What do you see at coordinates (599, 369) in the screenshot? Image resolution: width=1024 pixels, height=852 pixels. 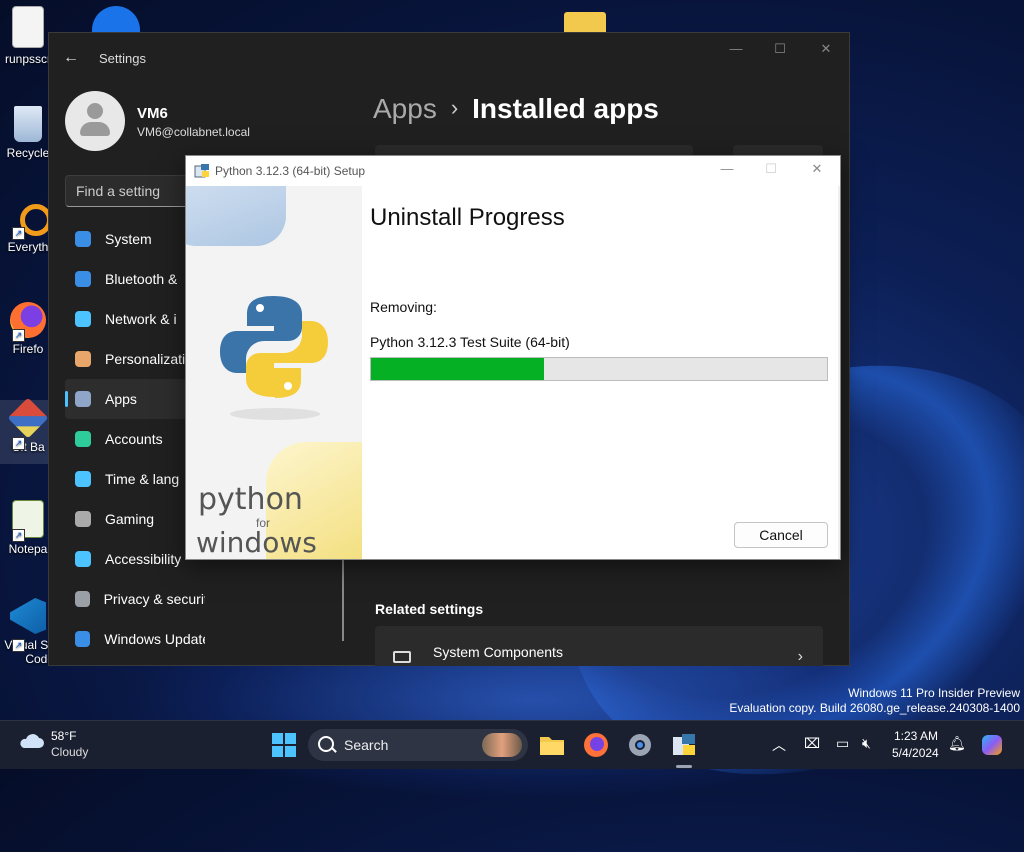 I see `uninstall-progress-bar` at bounding box center [599, 369].